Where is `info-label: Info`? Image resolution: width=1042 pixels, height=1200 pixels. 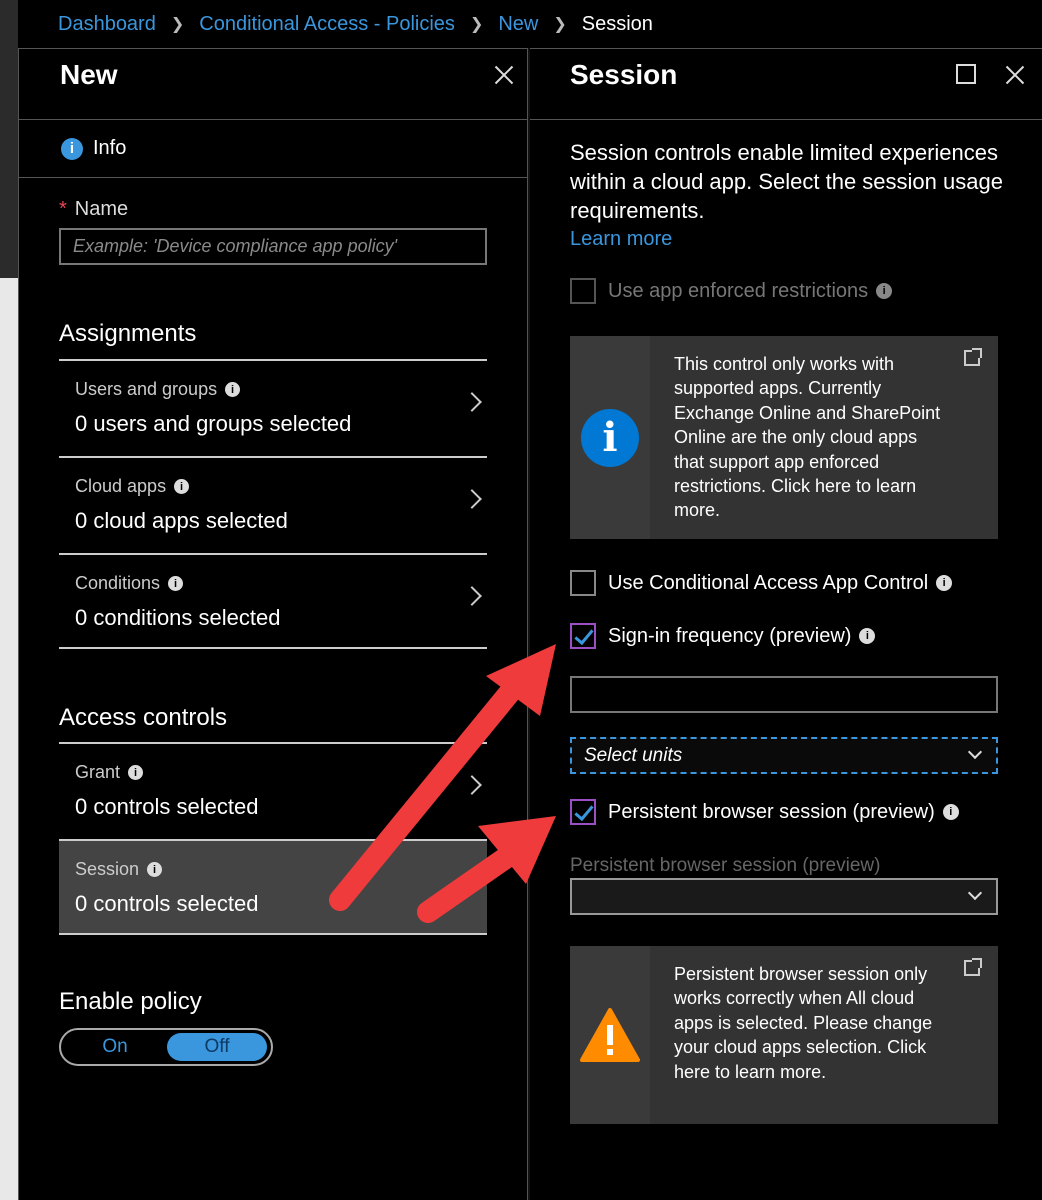 info-label: Info is located at coordinates (110, 148).